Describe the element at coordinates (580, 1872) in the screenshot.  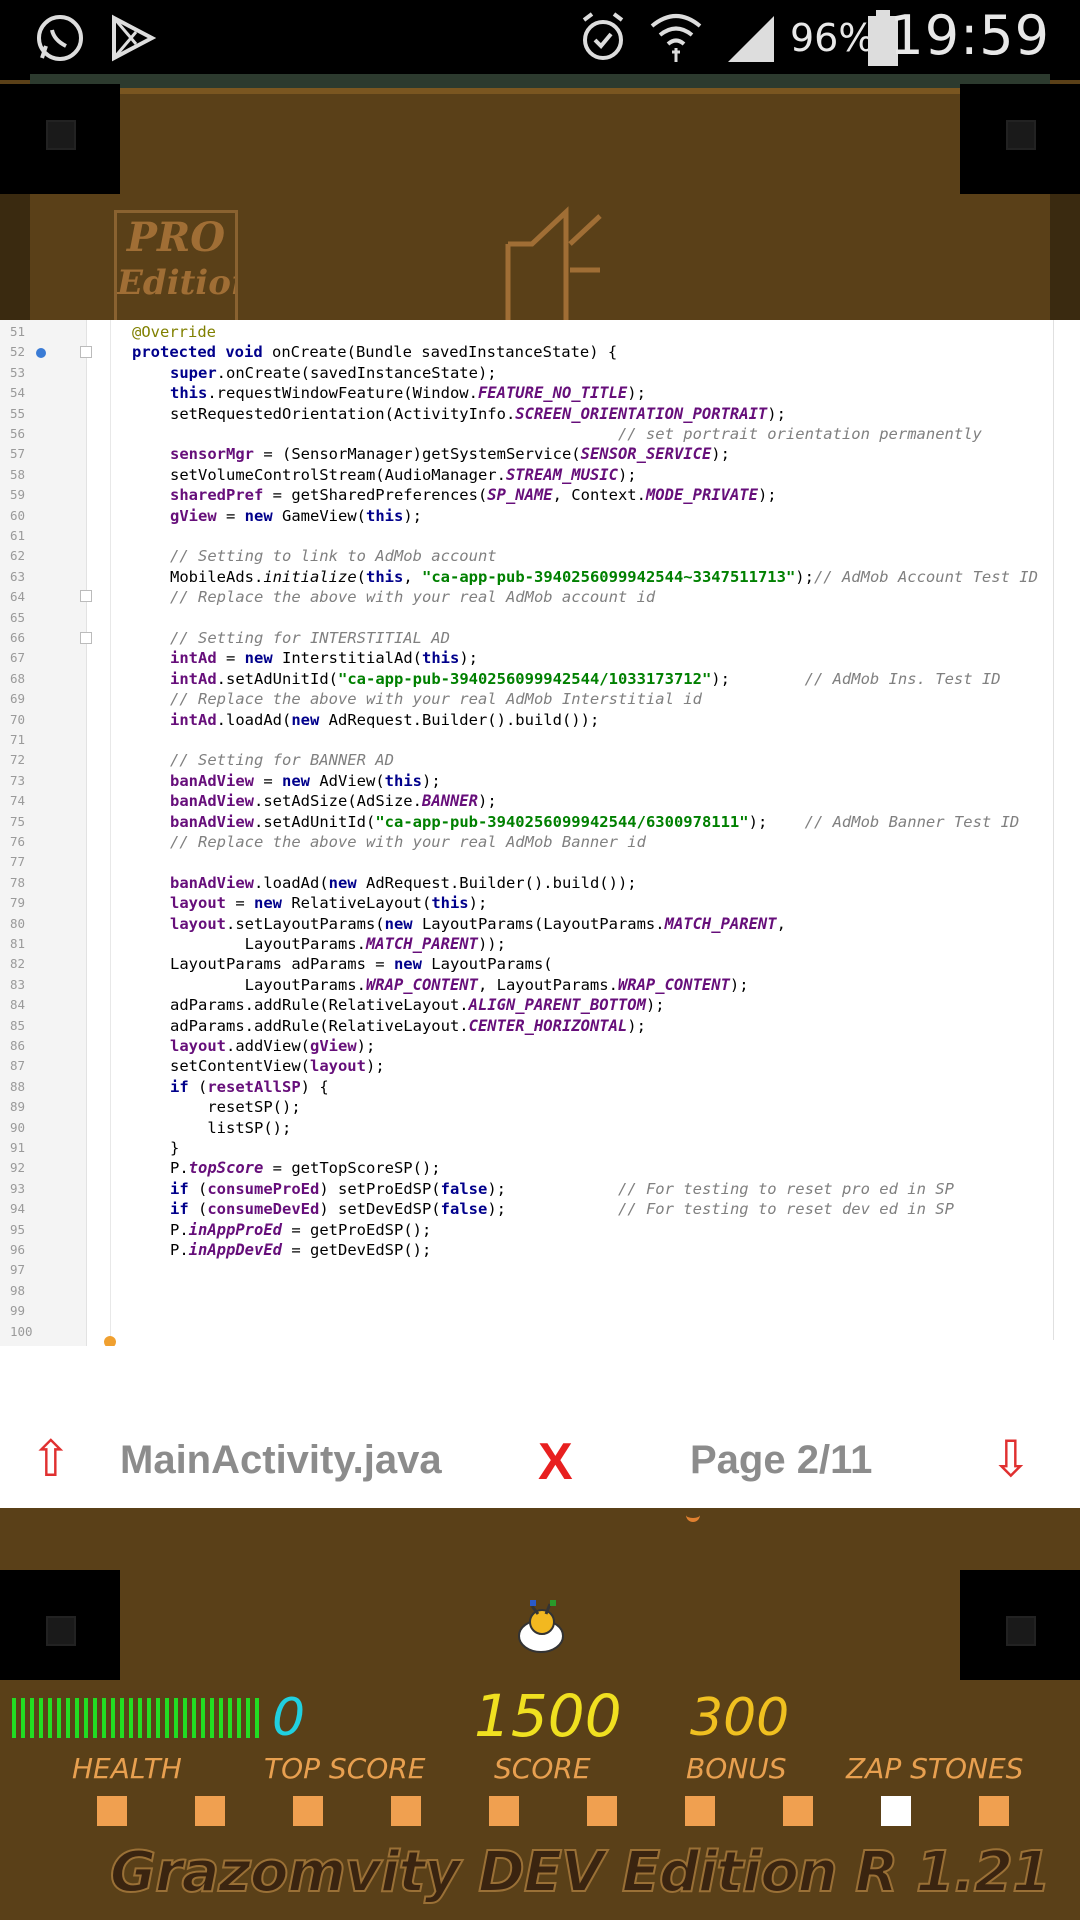
I see `game-title: Grazomvity DEV Edition R 1.21` at that location.